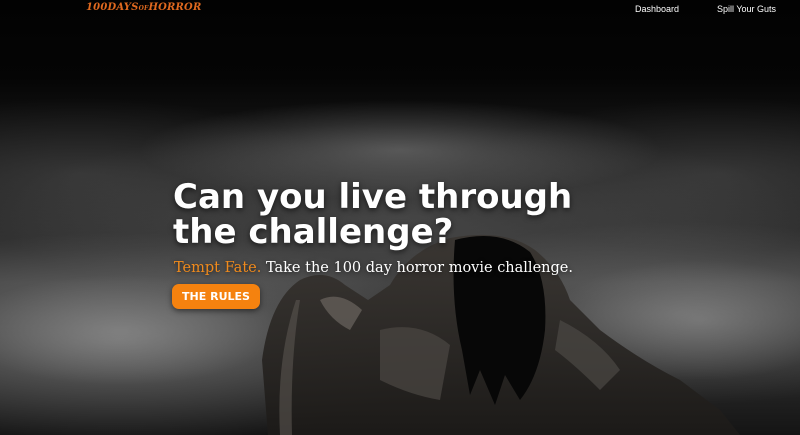 Image resolution: width=800 pixels, height=435 pixels. What do you see at coordinates (417, 268) in the screenshot?
I see `tagline-rest: Take the 100 day horror movie challenge.` at bounding box center [417, 268].